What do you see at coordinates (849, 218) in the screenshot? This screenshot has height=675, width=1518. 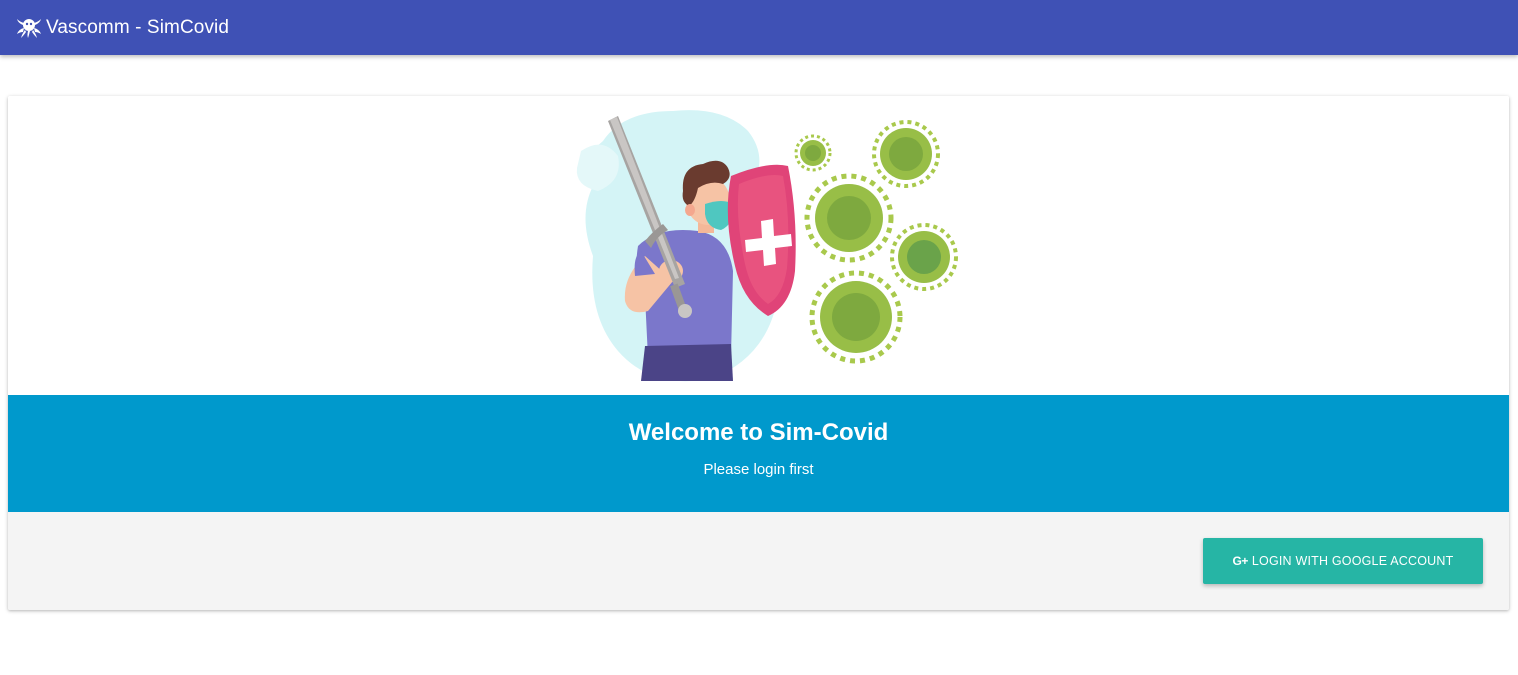 I see `virus-center` at bounding box center [849, 218].